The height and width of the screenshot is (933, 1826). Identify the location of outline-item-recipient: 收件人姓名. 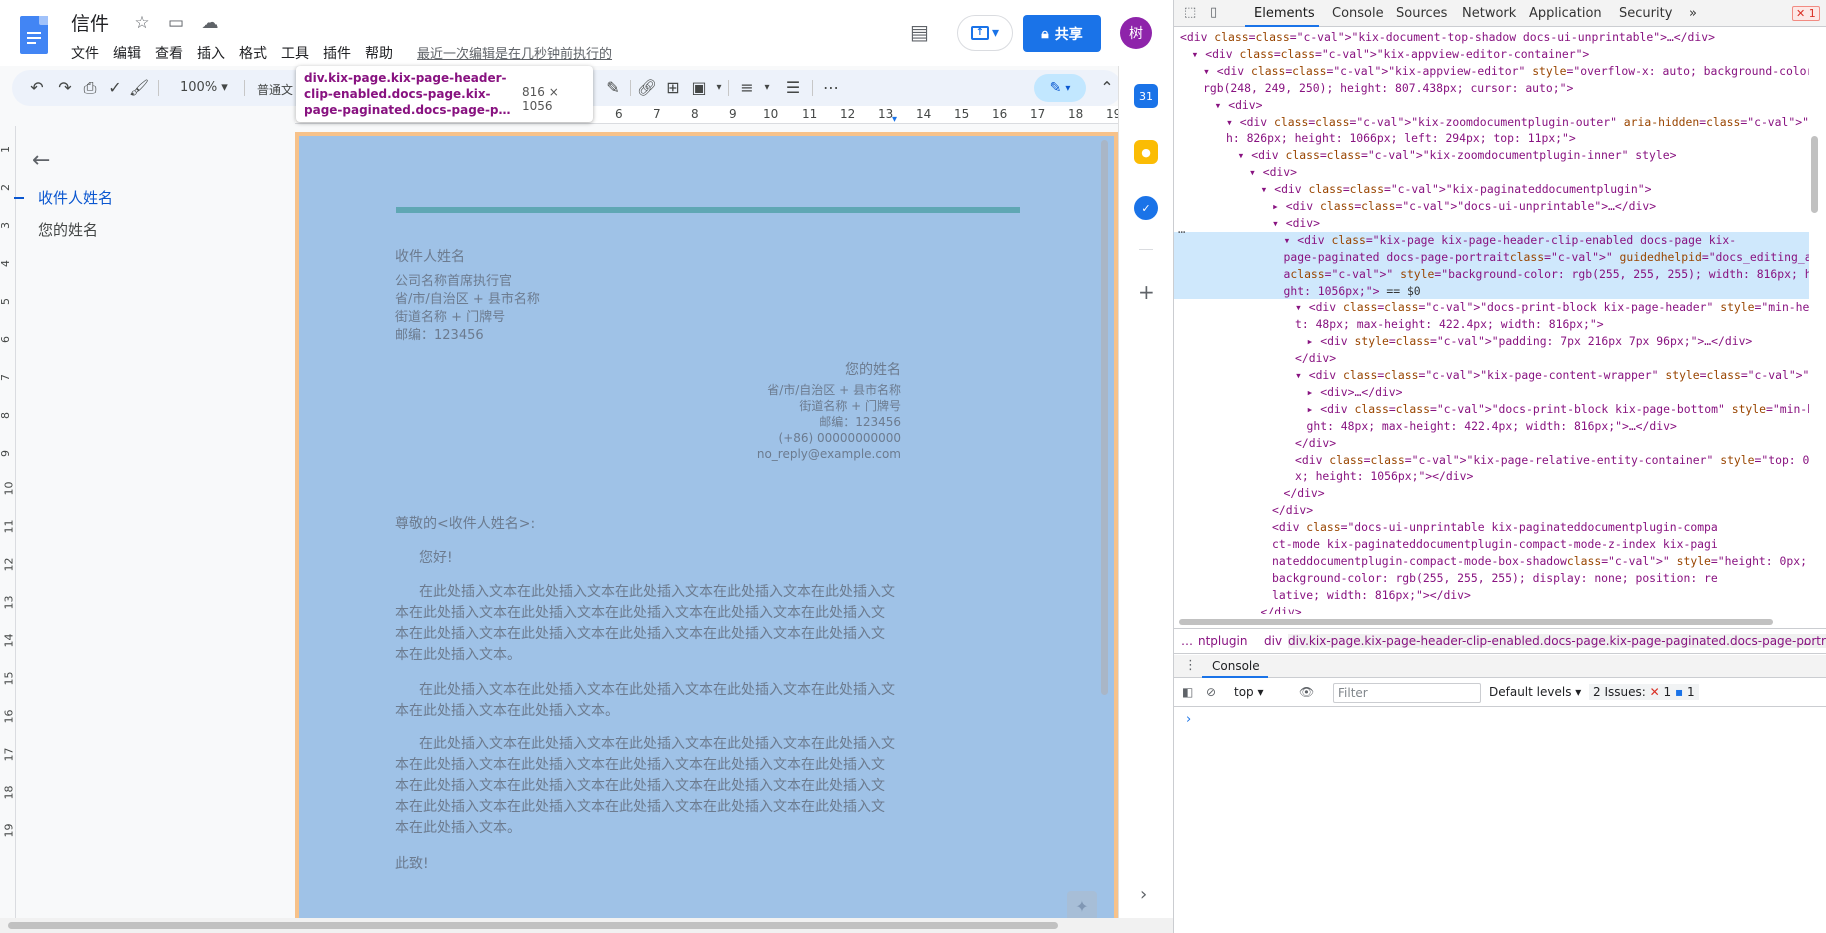
(75, 197).